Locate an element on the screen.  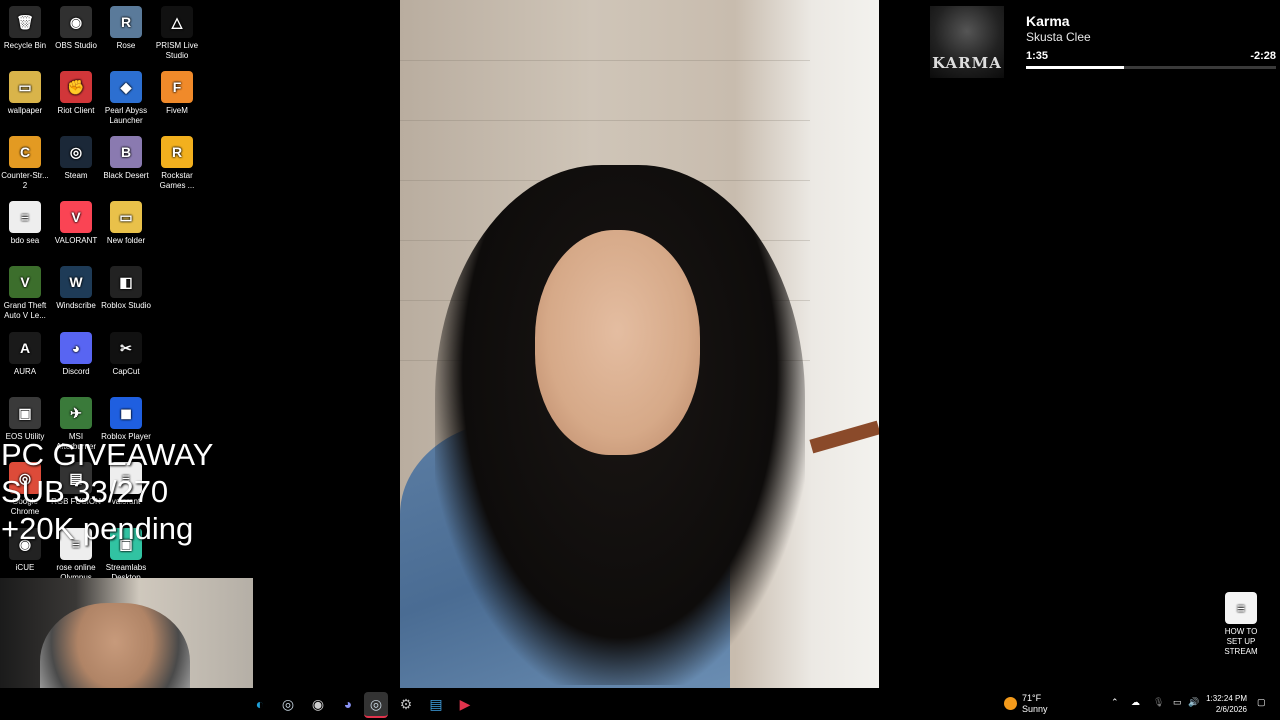
desktop-icon: V VALORANT is located at coordinates (76, 223).